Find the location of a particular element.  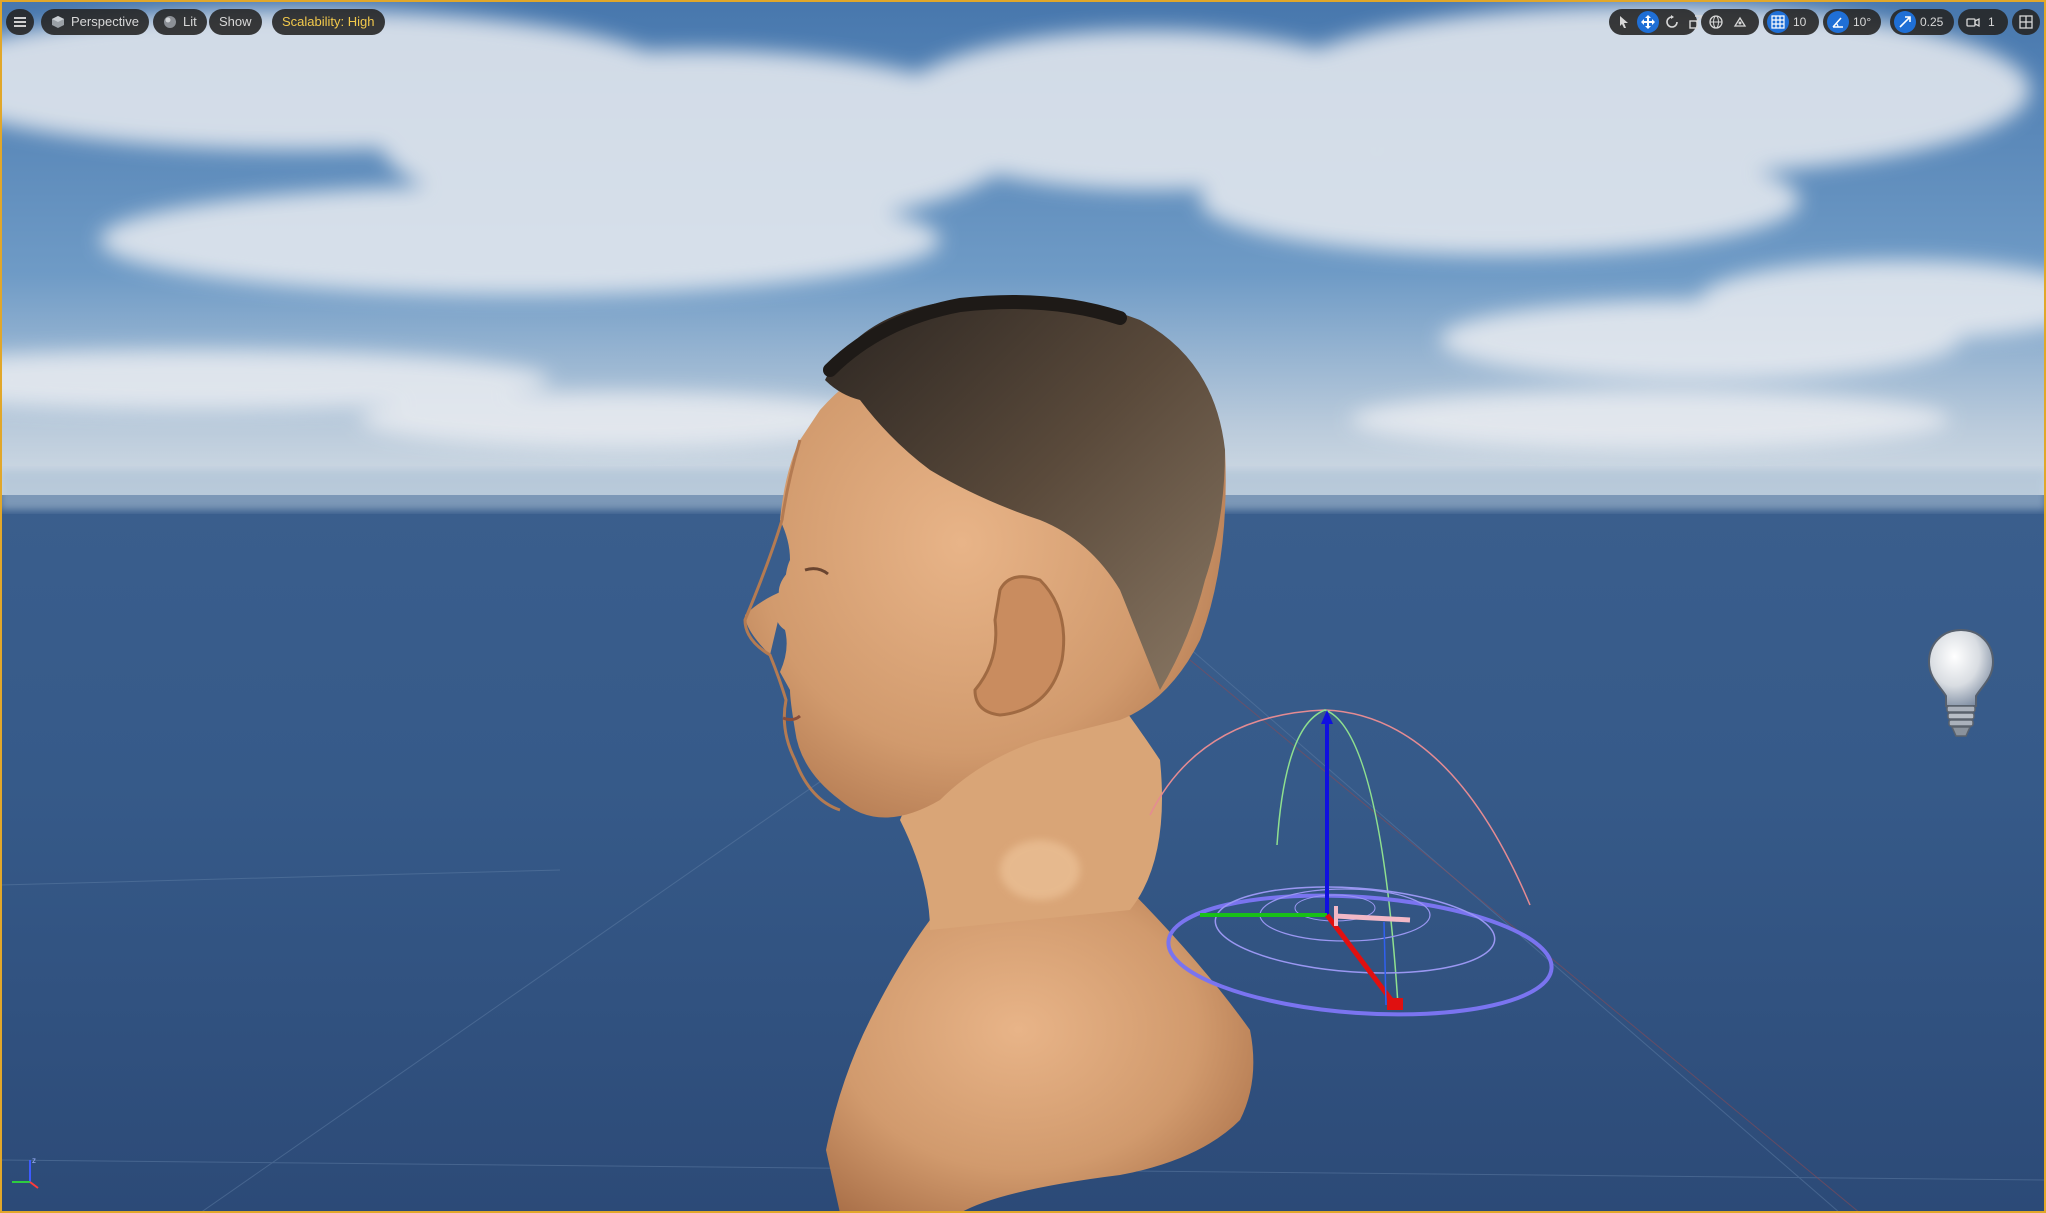

view-mode-button: Perspective is located at coordinates (95, 22).